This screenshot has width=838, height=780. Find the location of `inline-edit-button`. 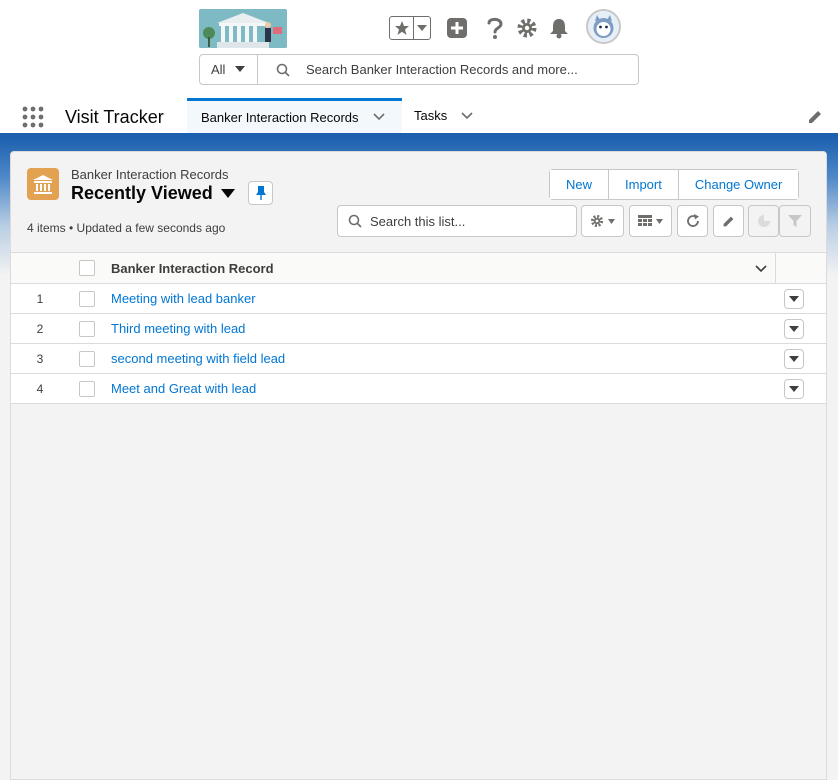

inline-edit-button is located at coordinates (728, 221).